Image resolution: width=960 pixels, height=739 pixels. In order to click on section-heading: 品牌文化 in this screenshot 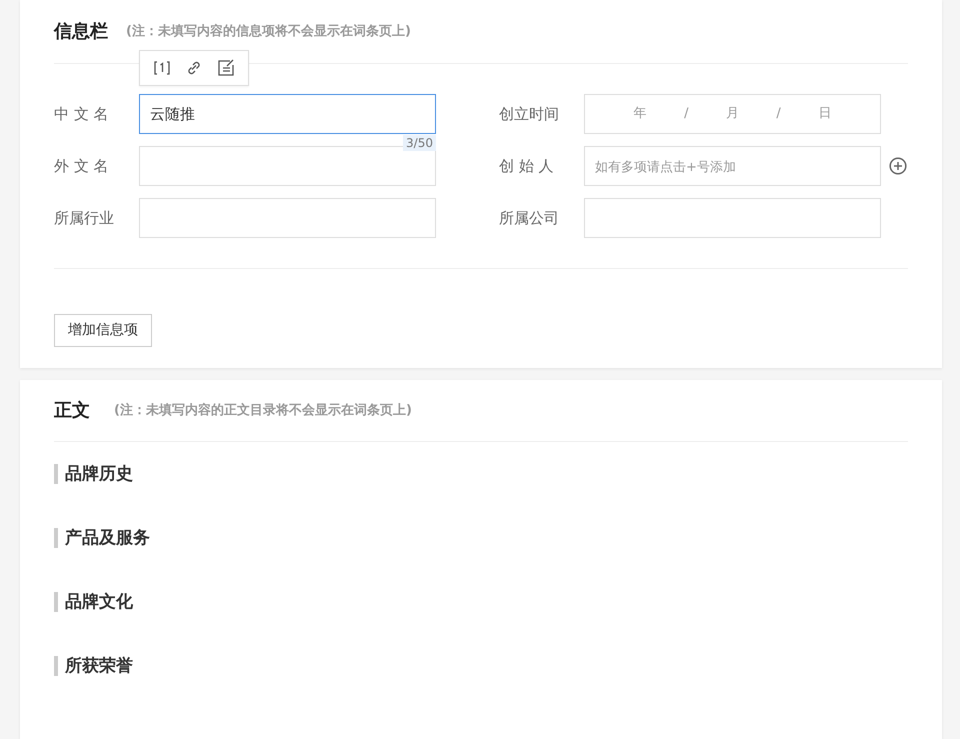, I will do `click(93, 602)`.